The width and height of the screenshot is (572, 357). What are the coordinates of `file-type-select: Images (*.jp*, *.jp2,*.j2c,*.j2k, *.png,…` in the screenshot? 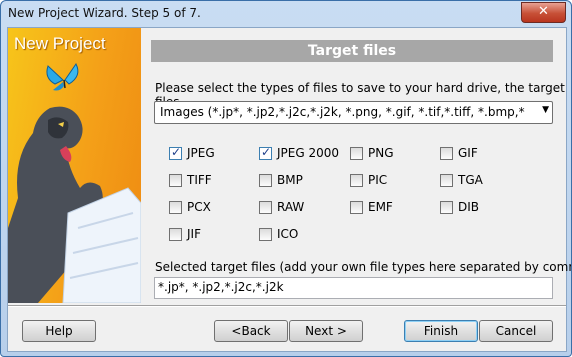 It's located at (353, 112).